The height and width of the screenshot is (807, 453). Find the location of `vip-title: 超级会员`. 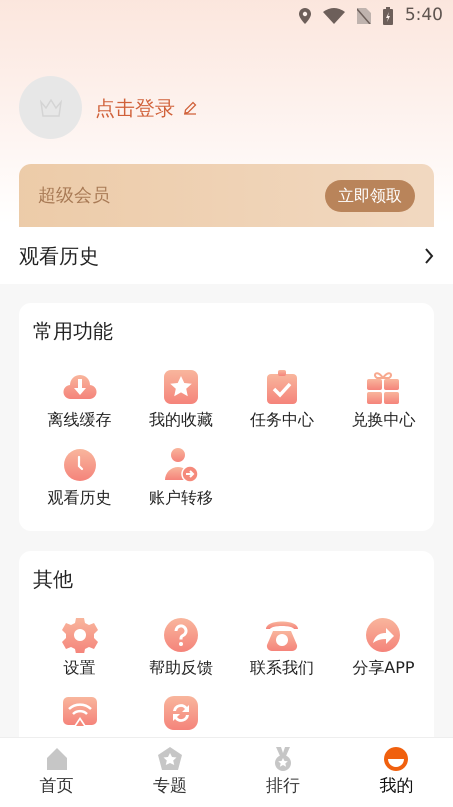

vip-title: 超级会员 is located at coordinates (74, 196).